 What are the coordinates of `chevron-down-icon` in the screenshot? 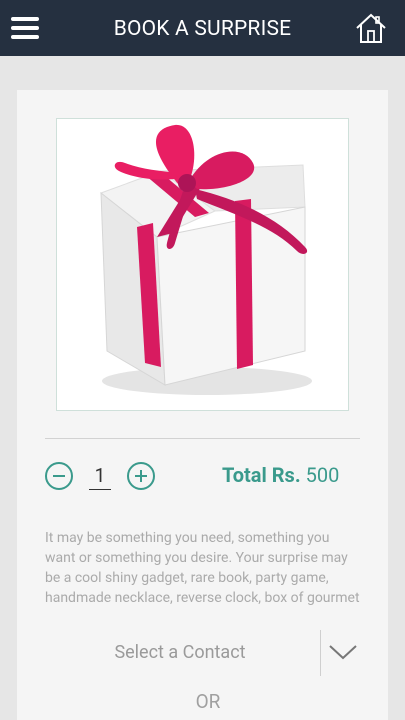 It's located at (343, 652).